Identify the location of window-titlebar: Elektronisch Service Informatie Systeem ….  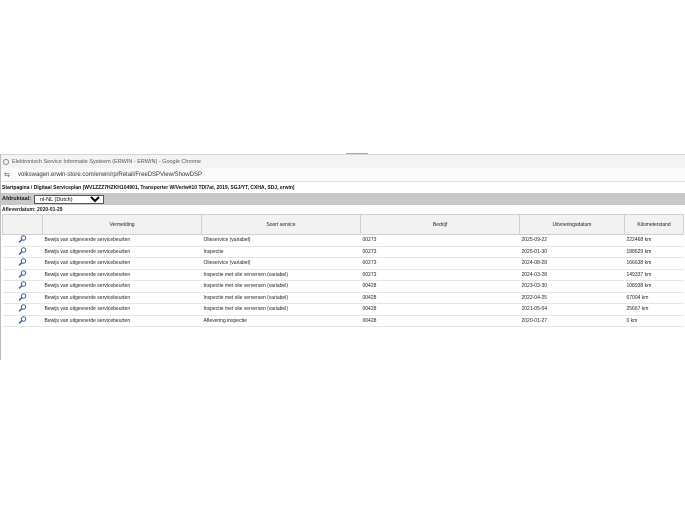
(342, 161).